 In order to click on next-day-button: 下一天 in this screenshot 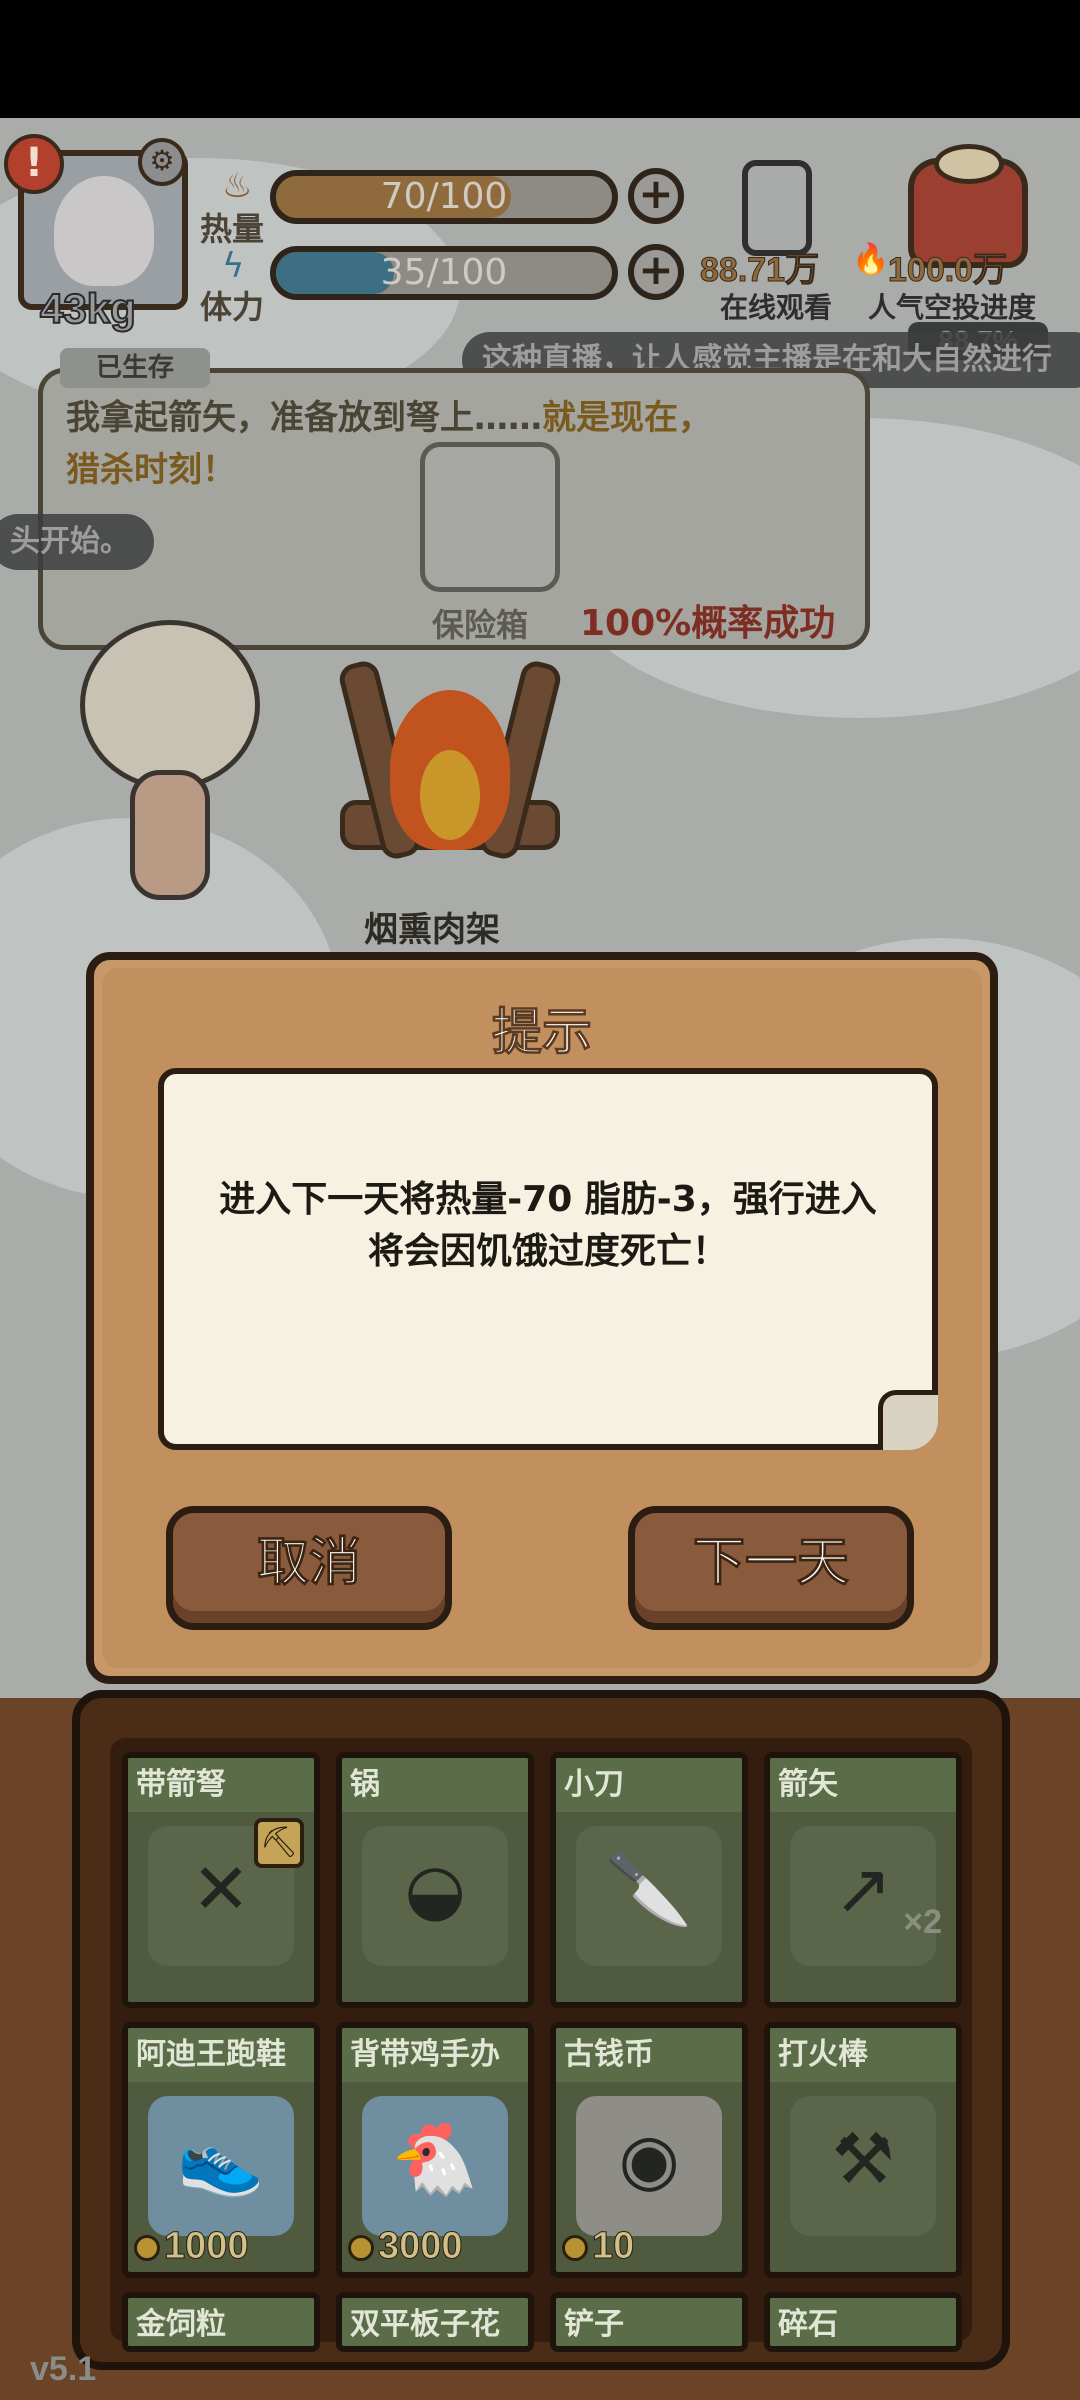, I will do `click(771, 1568)`.